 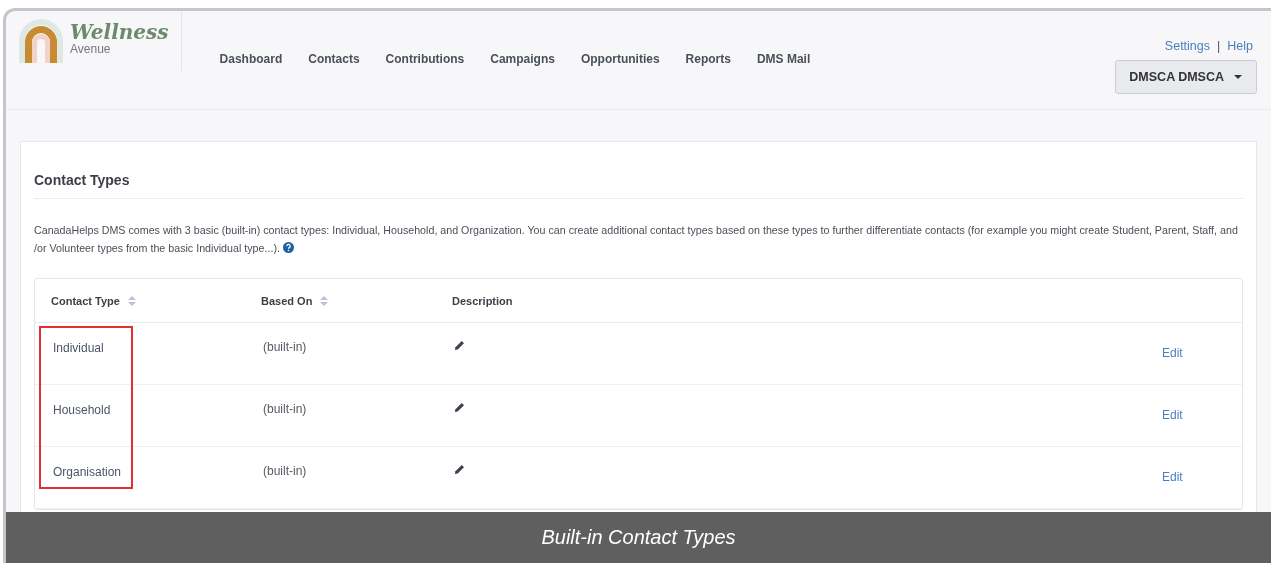 What do you see at coordinates (708, 60) in the screenshot?
I see `nav-link: Reports` at bounding box center [708, 60].